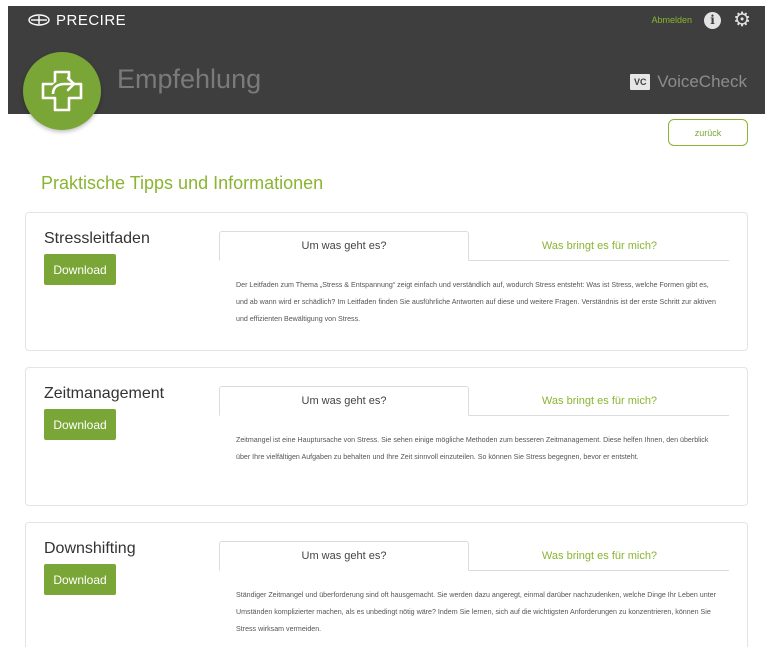 Image resolution: width=769 pixels, height=647 pixels. What do you see at coordinates (189, 79) in the screenshot?
I see `page-title: Empfehlung` at bounding box center [189, 79].